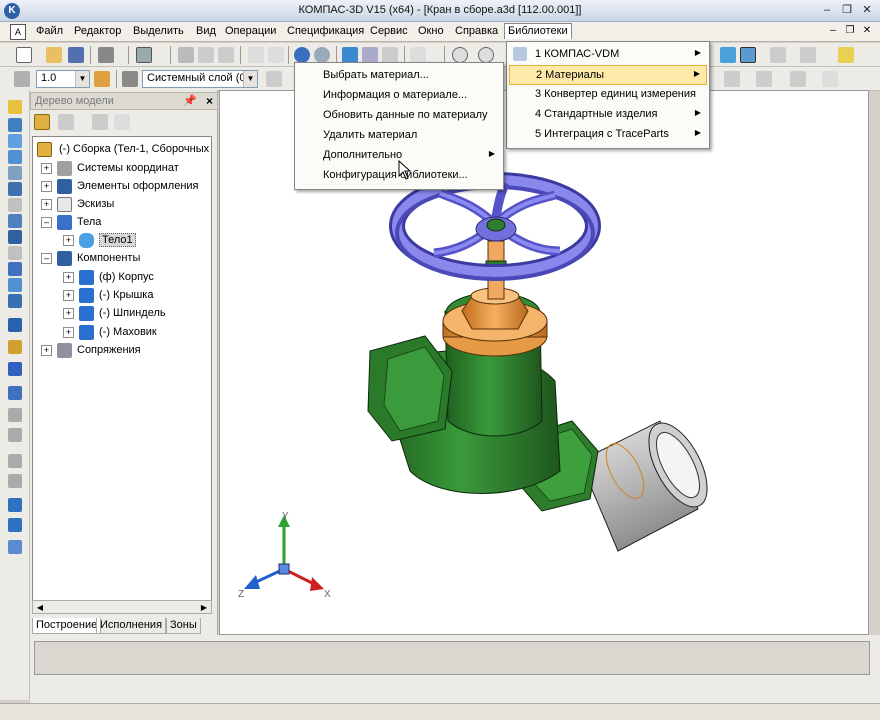  I want to click on format-icon, so click(276, 55).